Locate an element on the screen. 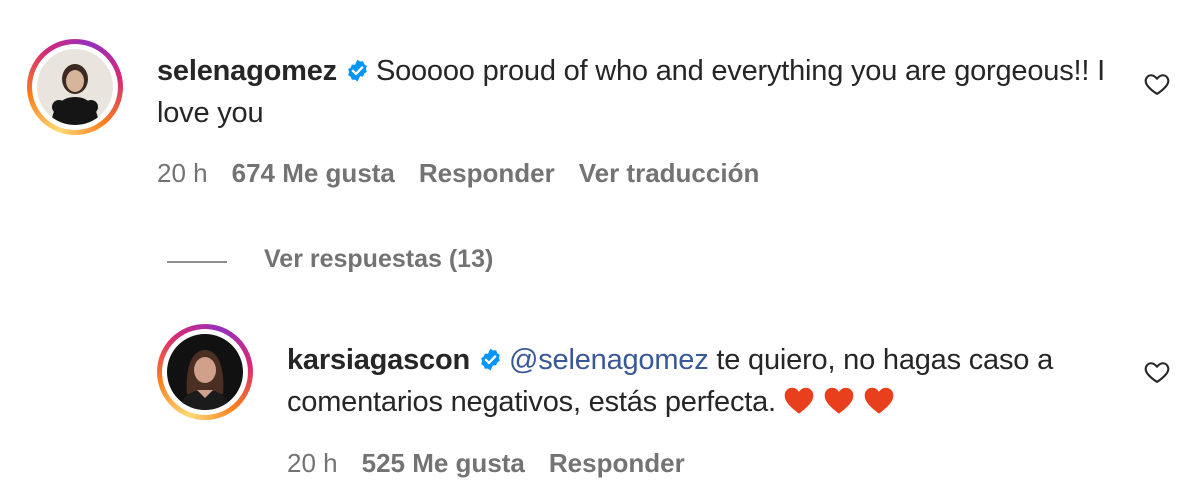 The height and width of the screenshot is (492, 1200). reply-meta: 20 h 525 Me gusta Responder is located at coordinates (498, 463).